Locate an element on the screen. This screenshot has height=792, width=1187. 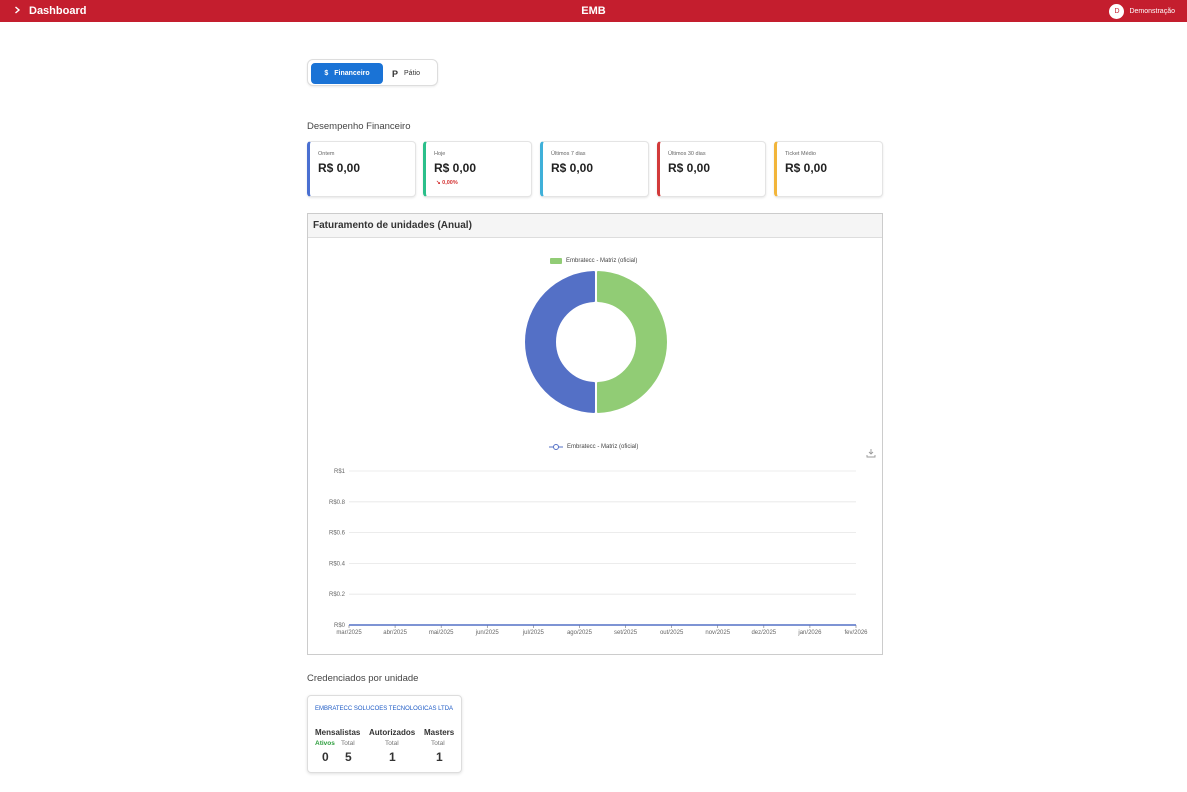
line-legend-label: Embratecc - Matriz (oficial) is located at coordinates (603, 447).